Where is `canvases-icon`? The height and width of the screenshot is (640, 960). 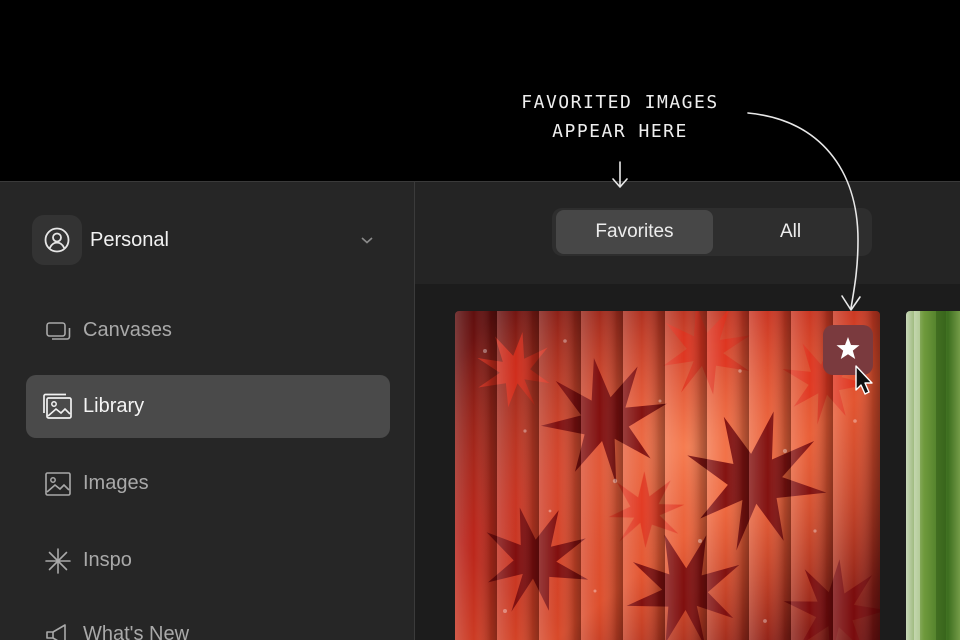 canvases-icon is located at coordinates (58, 331).